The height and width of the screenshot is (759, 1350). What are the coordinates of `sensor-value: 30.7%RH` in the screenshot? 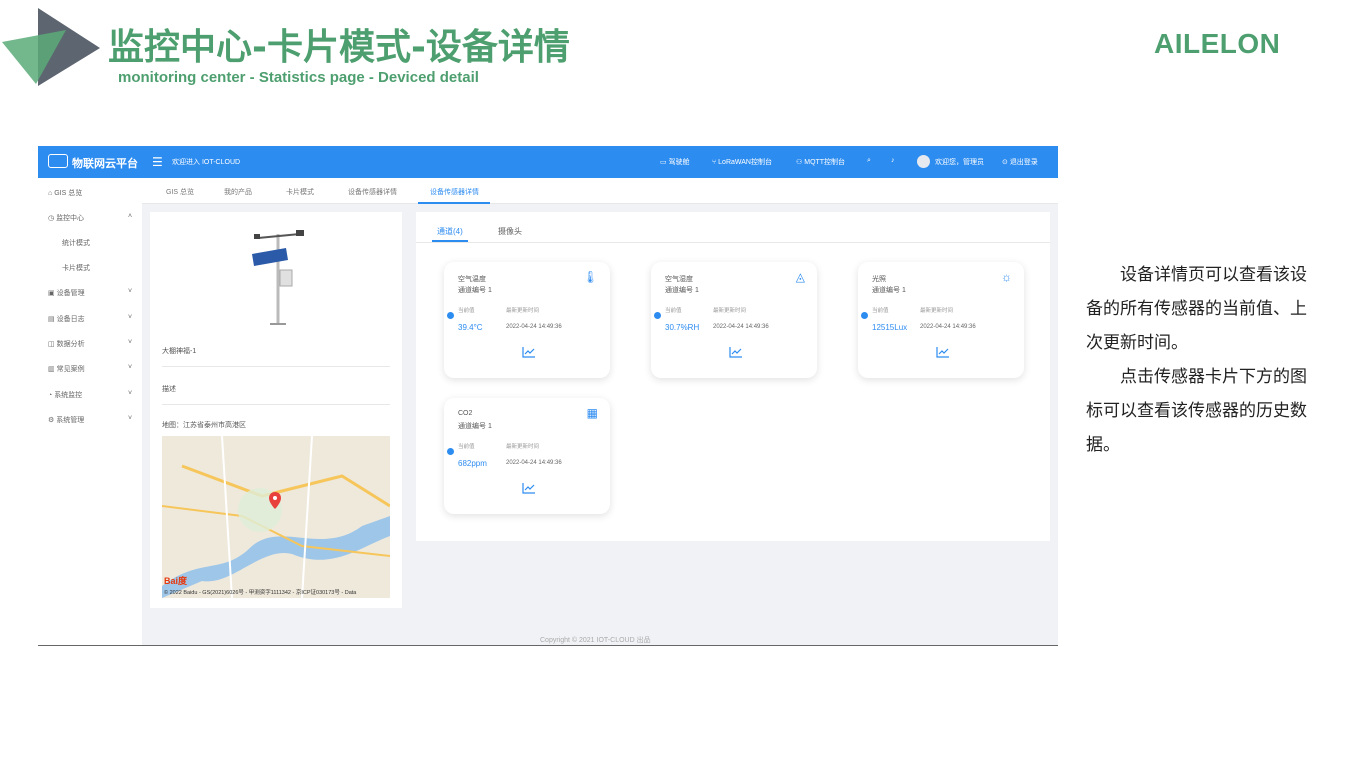 It's located at (682, 327).